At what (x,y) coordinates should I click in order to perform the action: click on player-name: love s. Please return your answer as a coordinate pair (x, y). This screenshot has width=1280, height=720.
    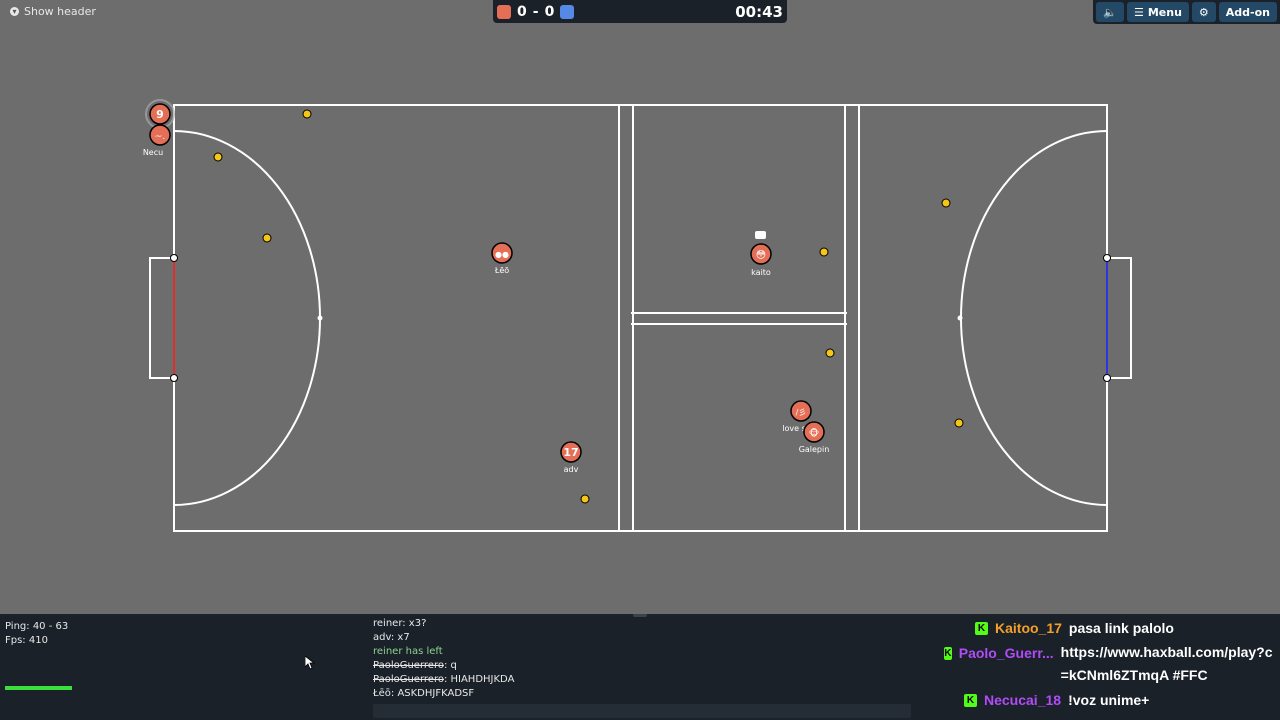
    Looking at the image, I should click on (793, 428).